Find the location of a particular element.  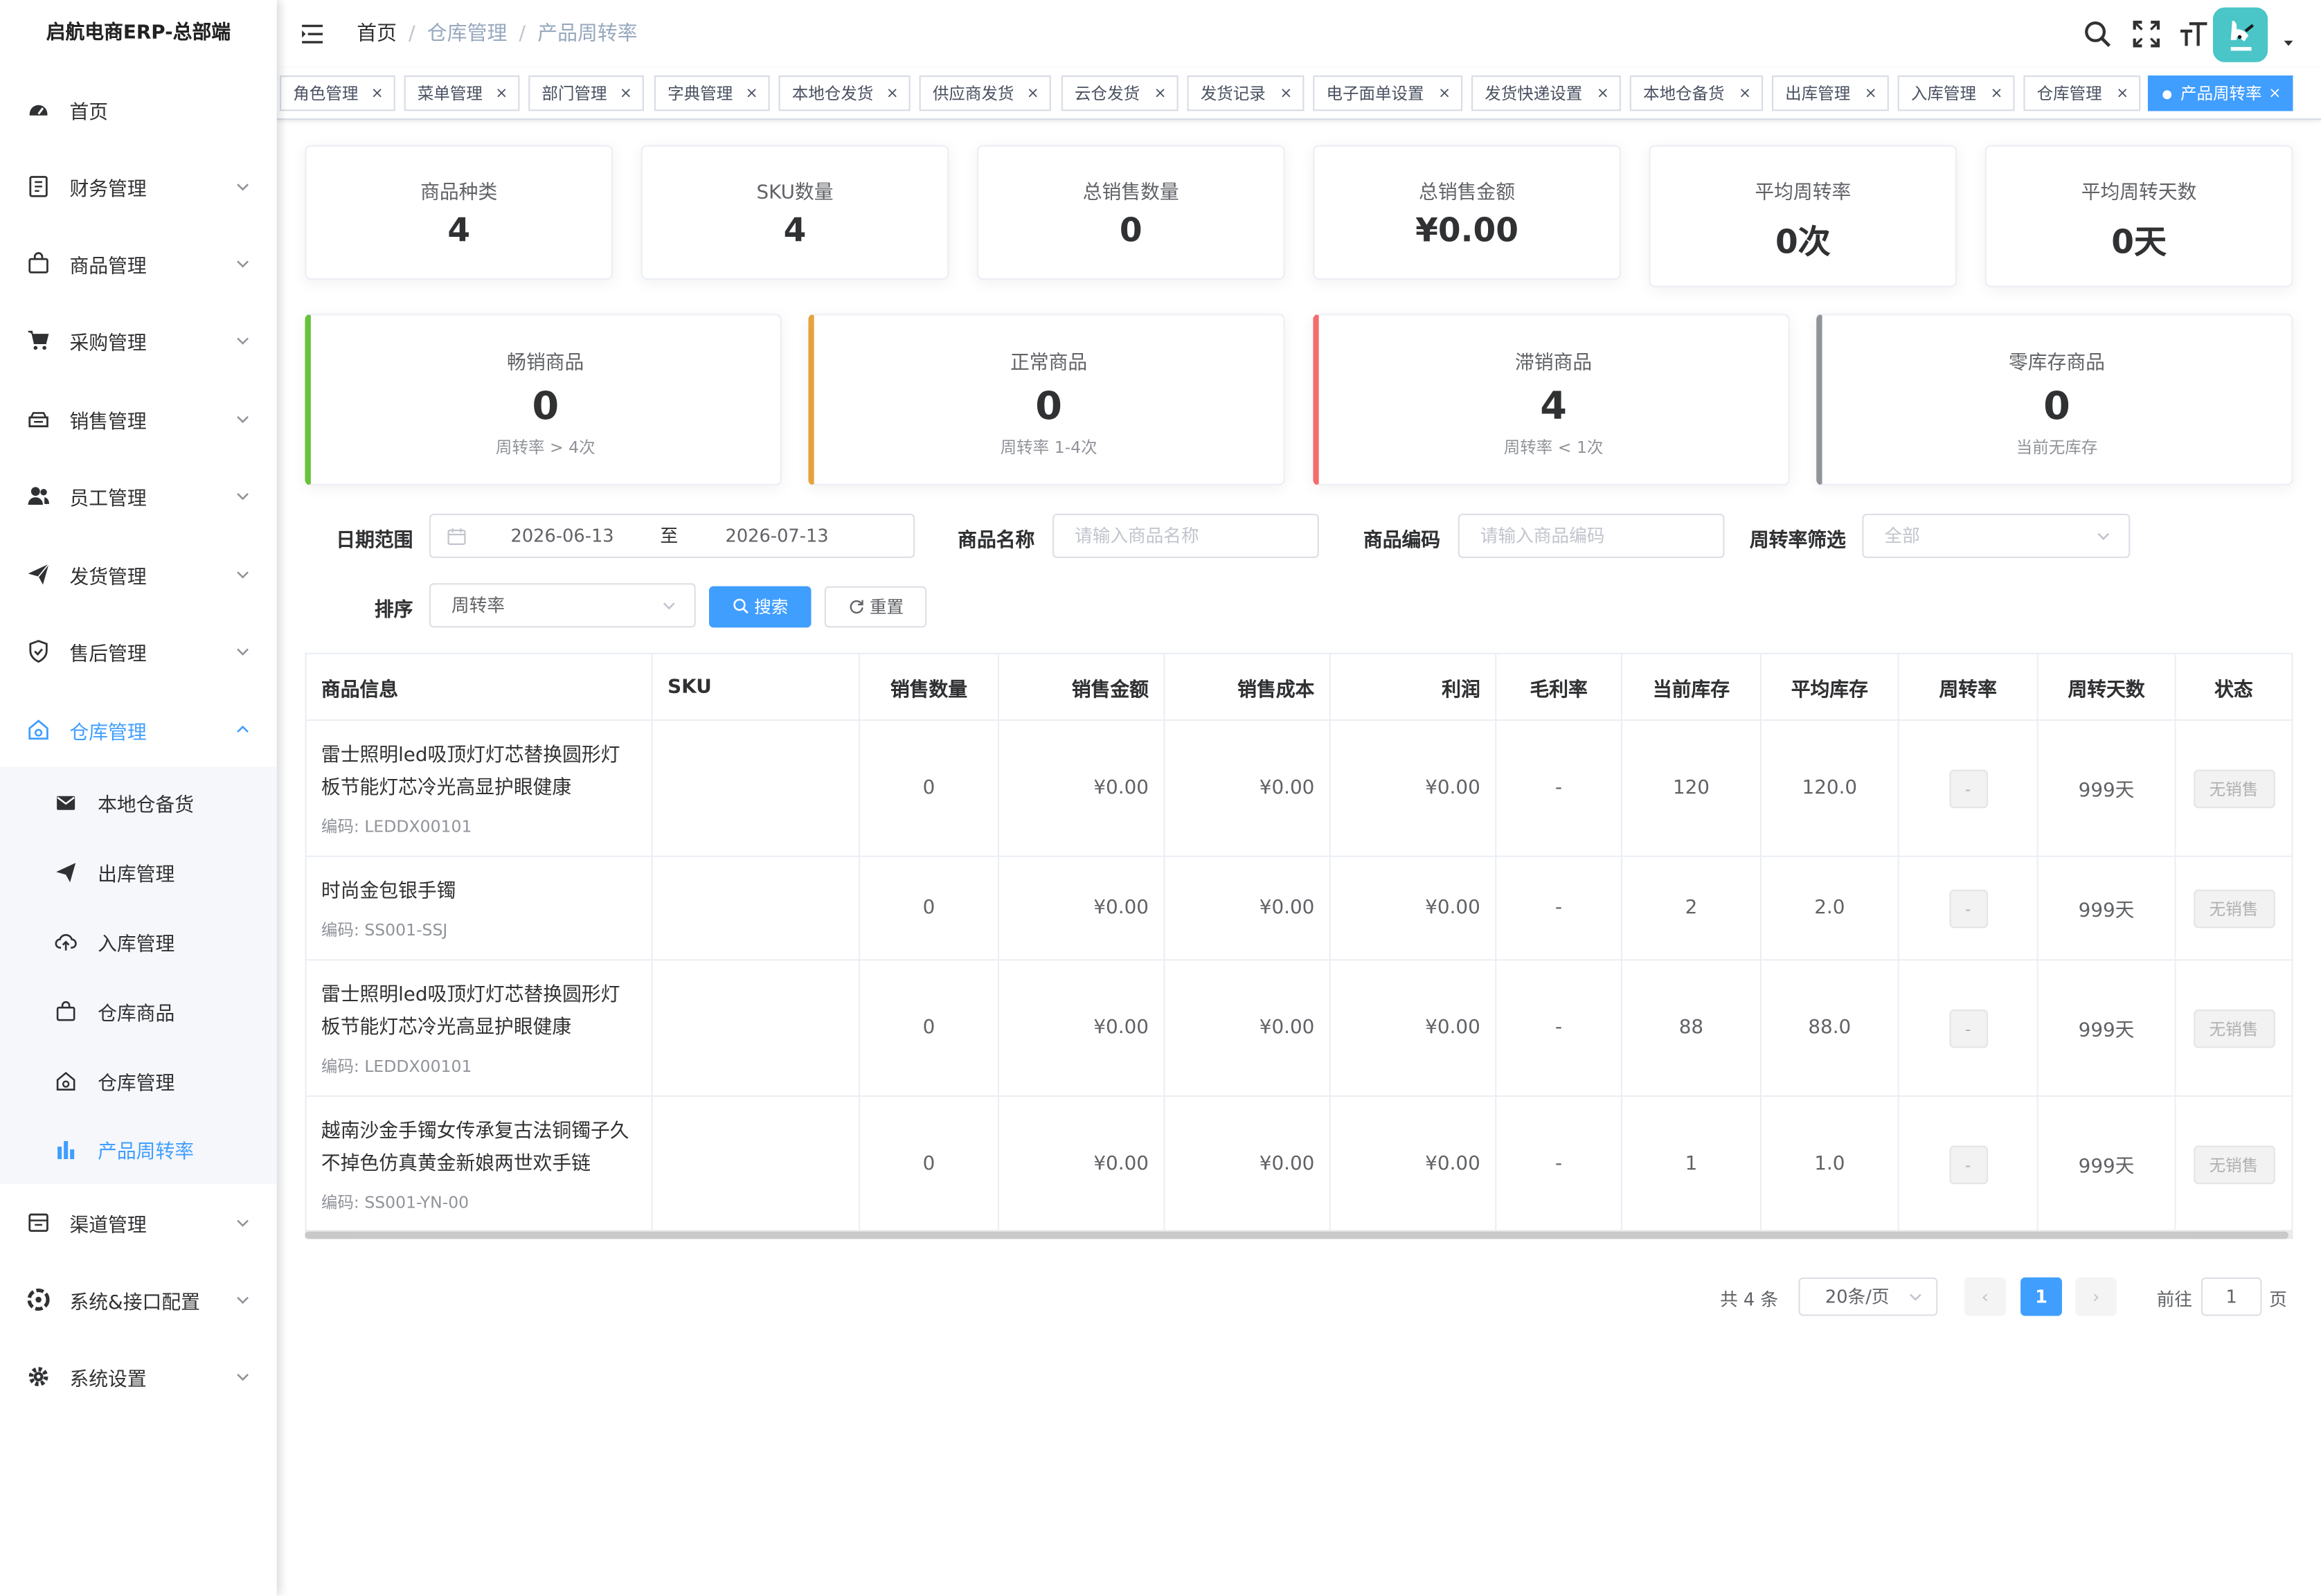

top-header: 首页 / 仓库管理 / 产品周转率 is located at coordinates (1298, 34).